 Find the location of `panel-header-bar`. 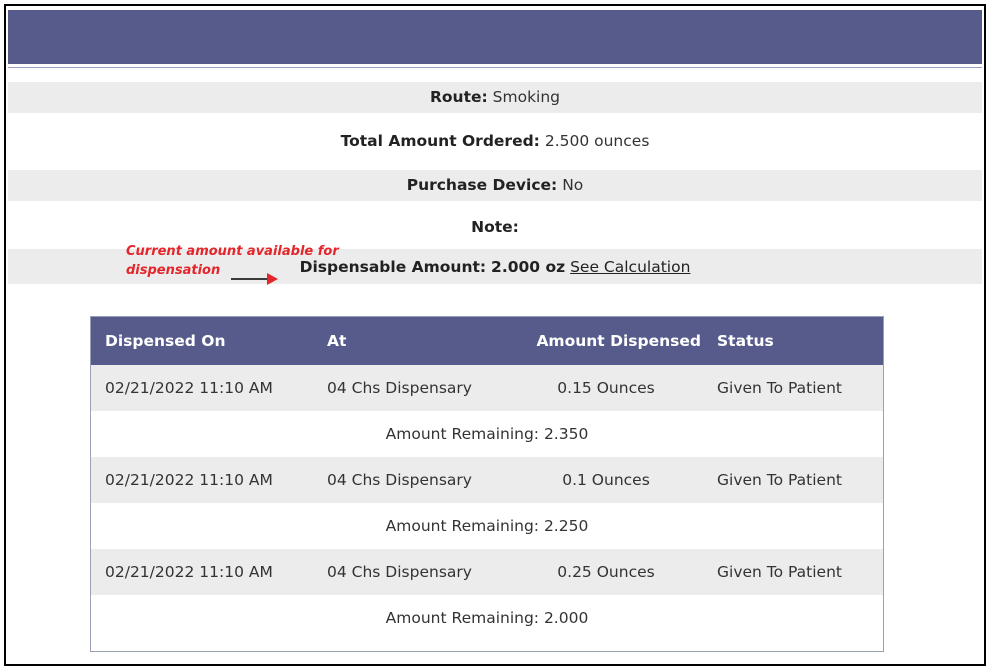

panel-header-bar is located at coordinates (495, 37).